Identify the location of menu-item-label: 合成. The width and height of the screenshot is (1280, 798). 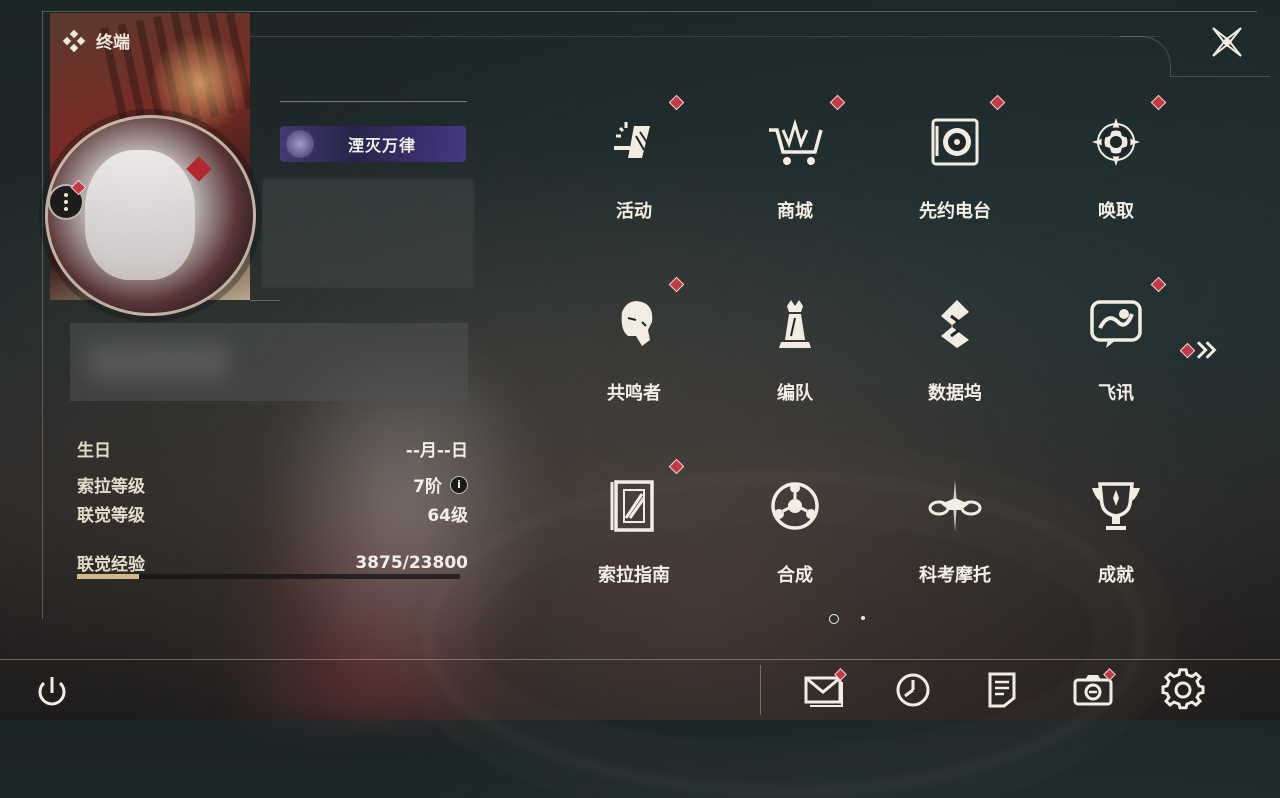
(795, 575).